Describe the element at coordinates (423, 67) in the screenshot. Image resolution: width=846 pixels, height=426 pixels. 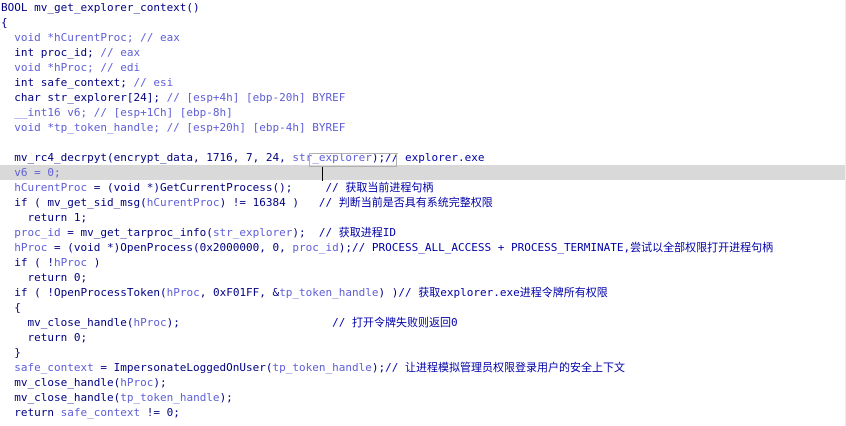
I see `code-line: void *hProc; // edi` at that location.